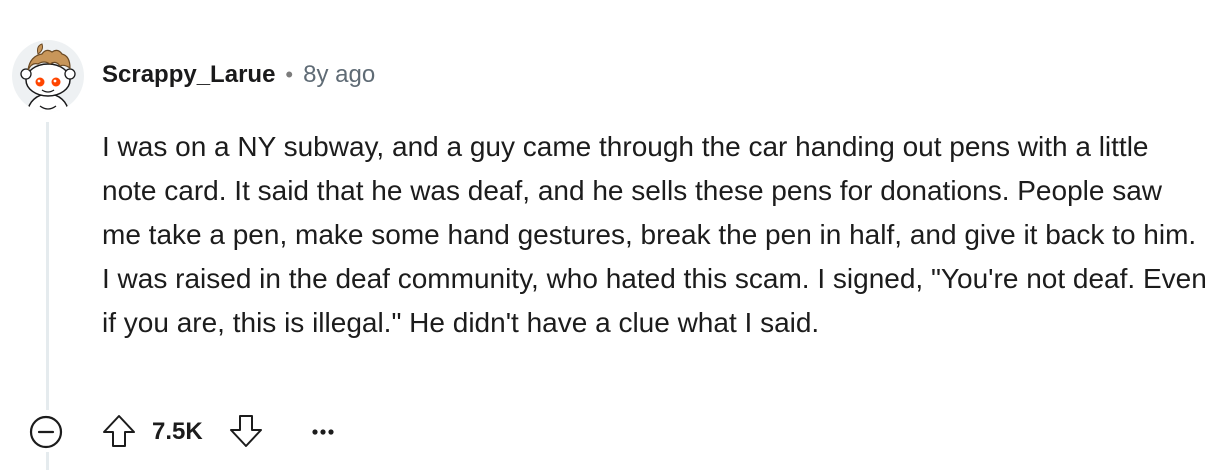 This screenshot has width=1226, height=470. I want to click on arrow-down-icon, so click(246, 431).